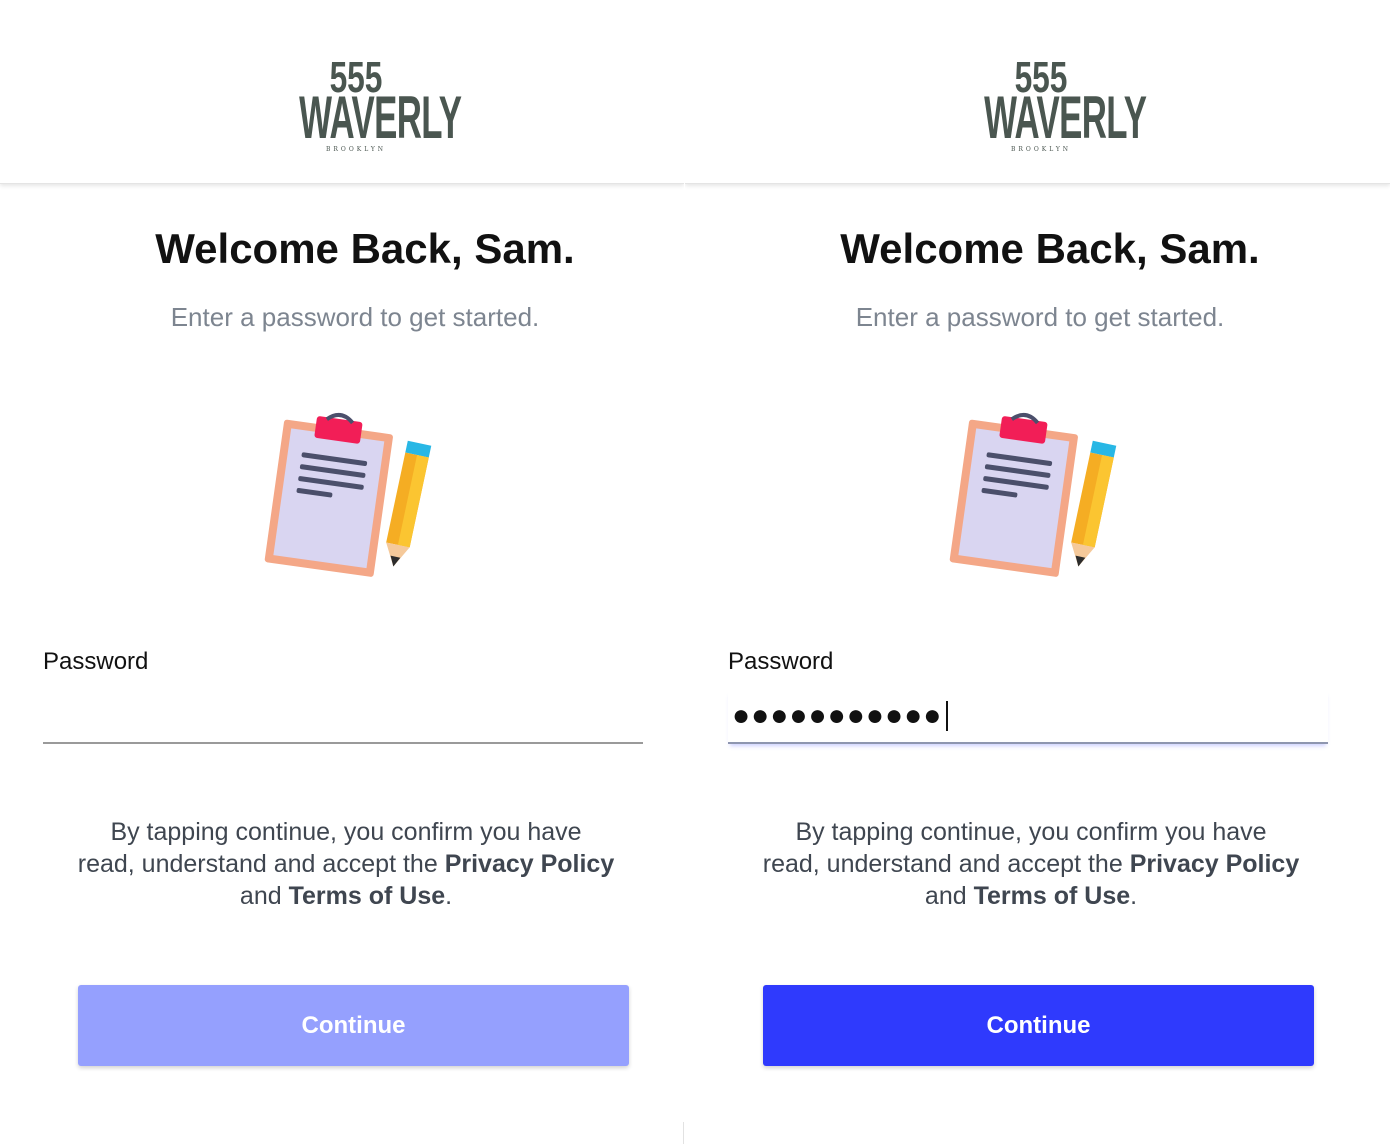 The height and width of the screenshot is (1144, 1390). I want to click on password-input: ●●●●●●●●●●●, so click(1028, 717).